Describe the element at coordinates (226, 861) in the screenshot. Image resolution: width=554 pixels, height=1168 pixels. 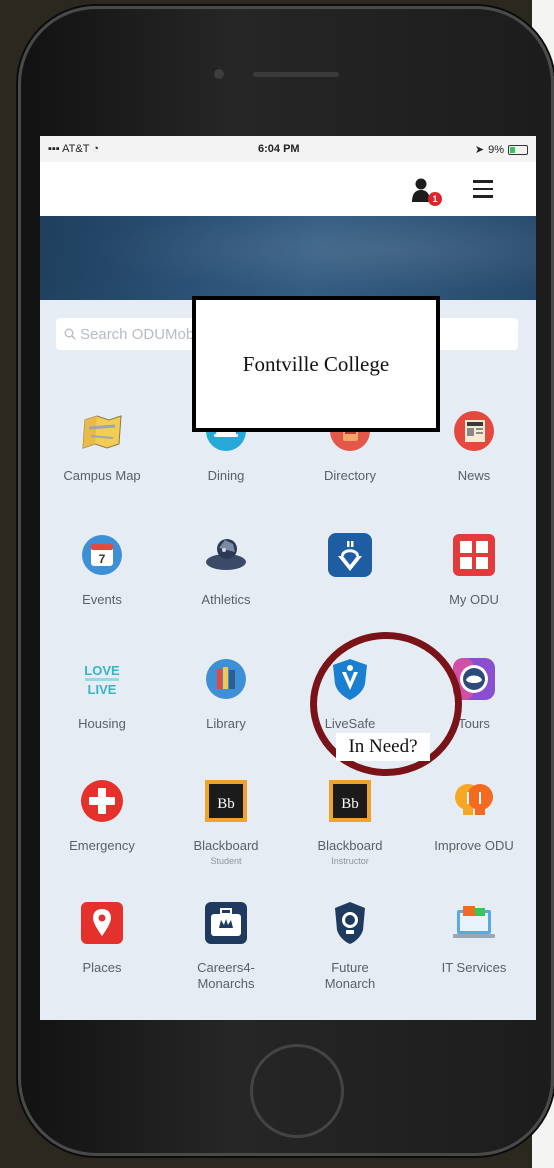
I see `tile-sublabel: Student` at that location.